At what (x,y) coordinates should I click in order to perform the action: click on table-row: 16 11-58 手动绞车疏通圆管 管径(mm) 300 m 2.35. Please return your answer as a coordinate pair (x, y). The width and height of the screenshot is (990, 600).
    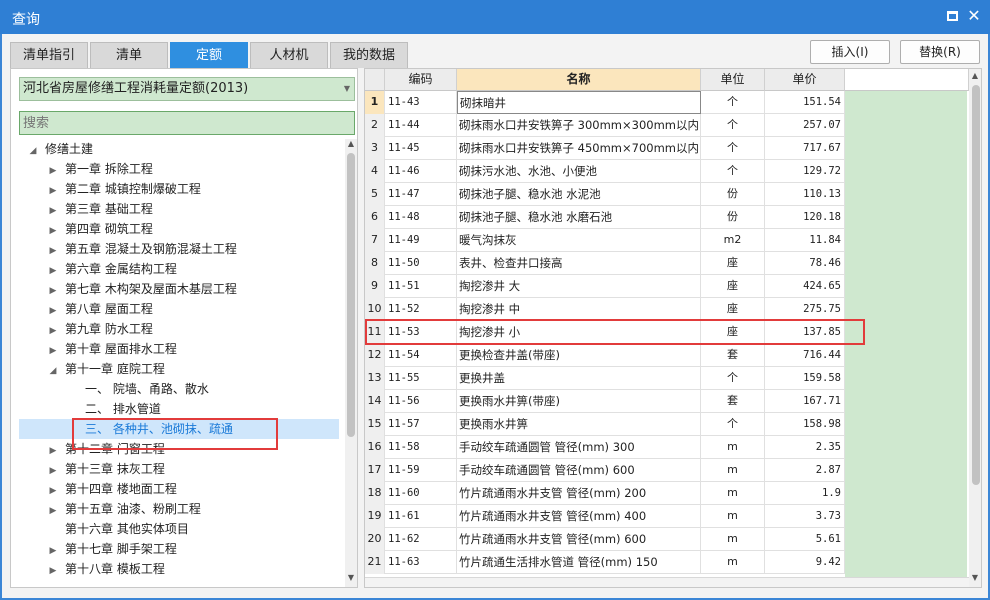
    Looking at the image, I should click on (605, 447).